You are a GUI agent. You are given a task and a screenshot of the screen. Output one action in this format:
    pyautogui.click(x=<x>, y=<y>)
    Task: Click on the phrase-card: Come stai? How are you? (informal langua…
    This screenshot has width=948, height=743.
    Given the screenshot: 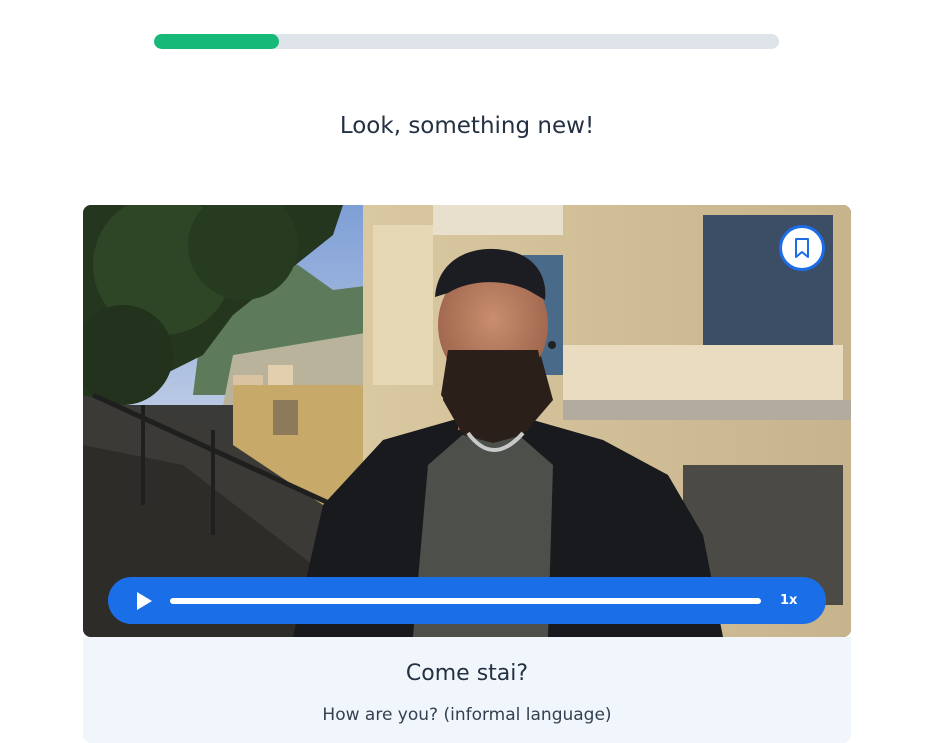 What is the action you would take?
    pyautogui.click(x=467, y=690)
    